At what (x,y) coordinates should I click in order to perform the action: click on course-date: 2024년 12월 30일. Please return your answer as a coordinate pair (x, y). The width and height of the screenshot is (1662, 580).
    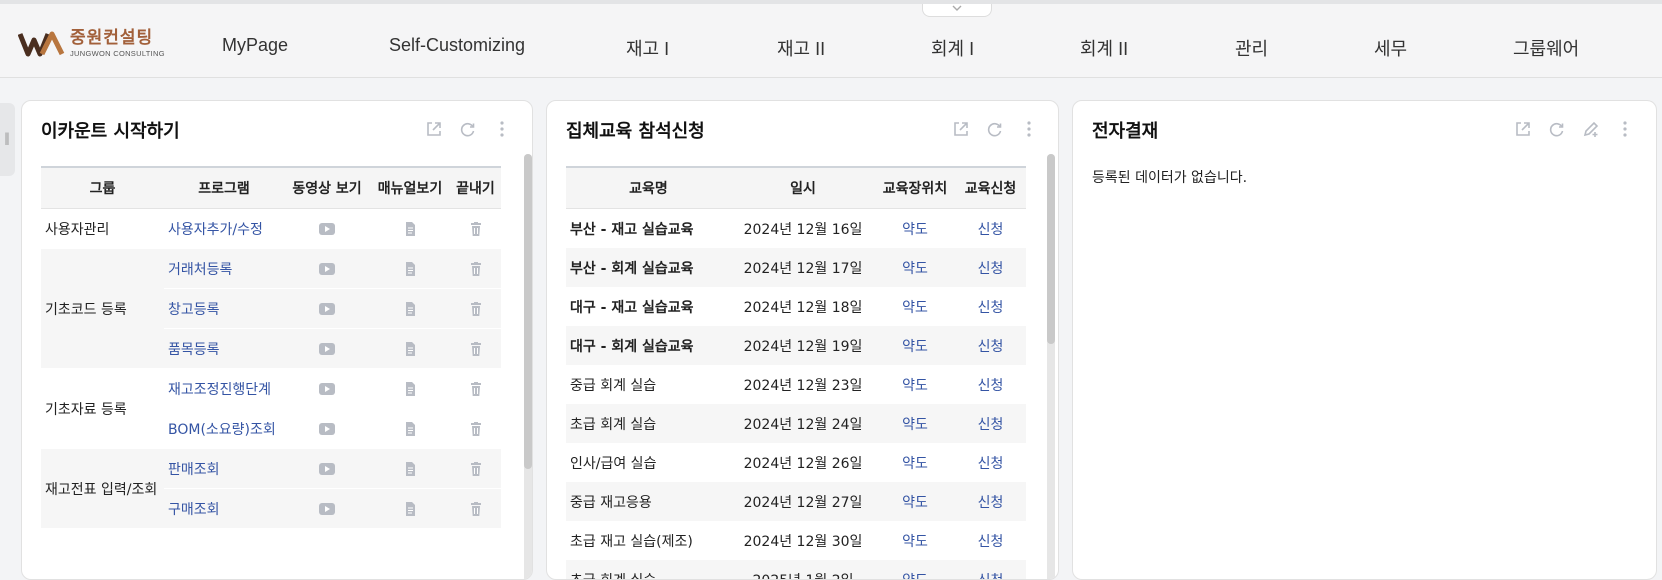
    Looking at the image, I should click on (803, 541).